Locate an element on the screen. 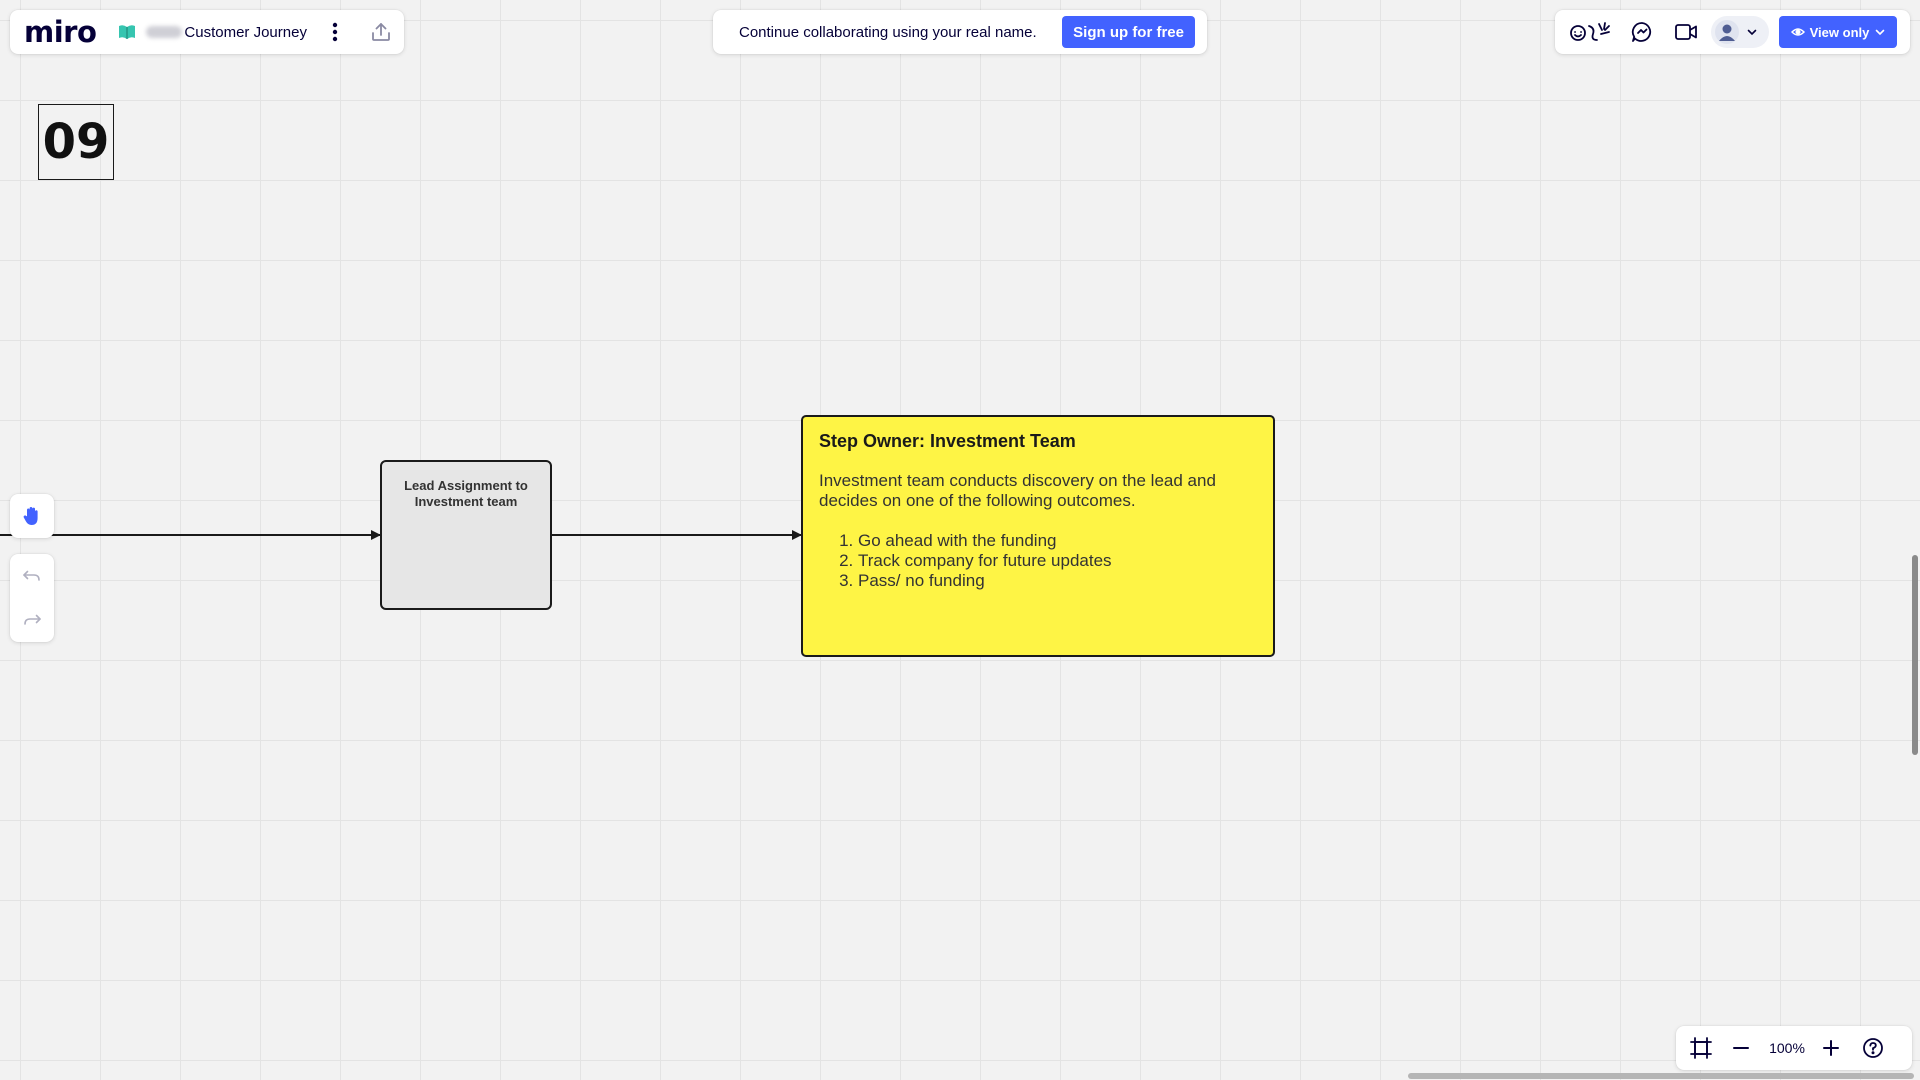  lead-assignment-shape: Lead Assignment to Investment team is located at coordinates (466, 535).